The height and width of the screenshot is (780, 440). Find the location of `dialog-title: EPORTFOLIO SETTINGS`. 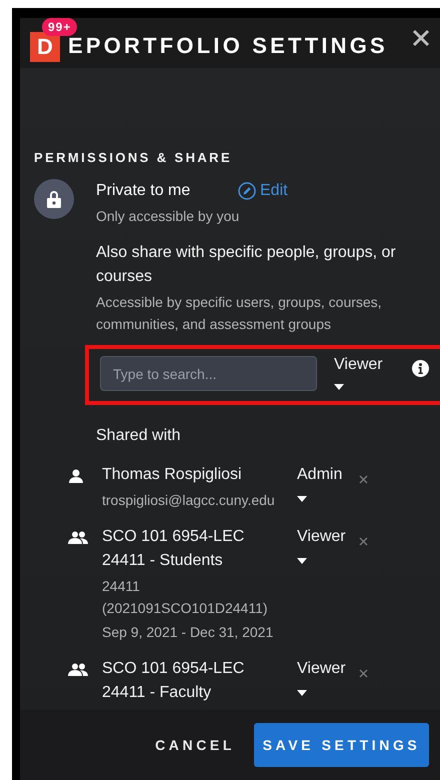

dialog-title: EPORTFOLIO SETTINGS is located at coordinates (228, 46).